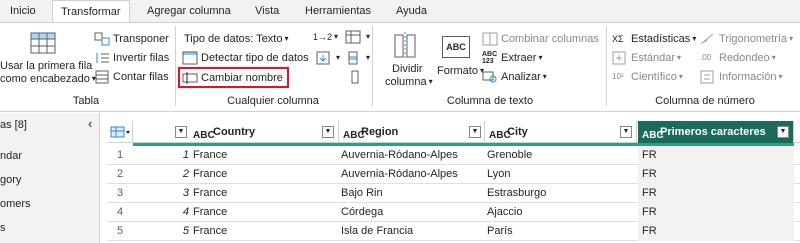  What do you see at coordinates (706, 57) in the screenshot?
I see `rounding-icon: .00` at bounding box center [706, 57].